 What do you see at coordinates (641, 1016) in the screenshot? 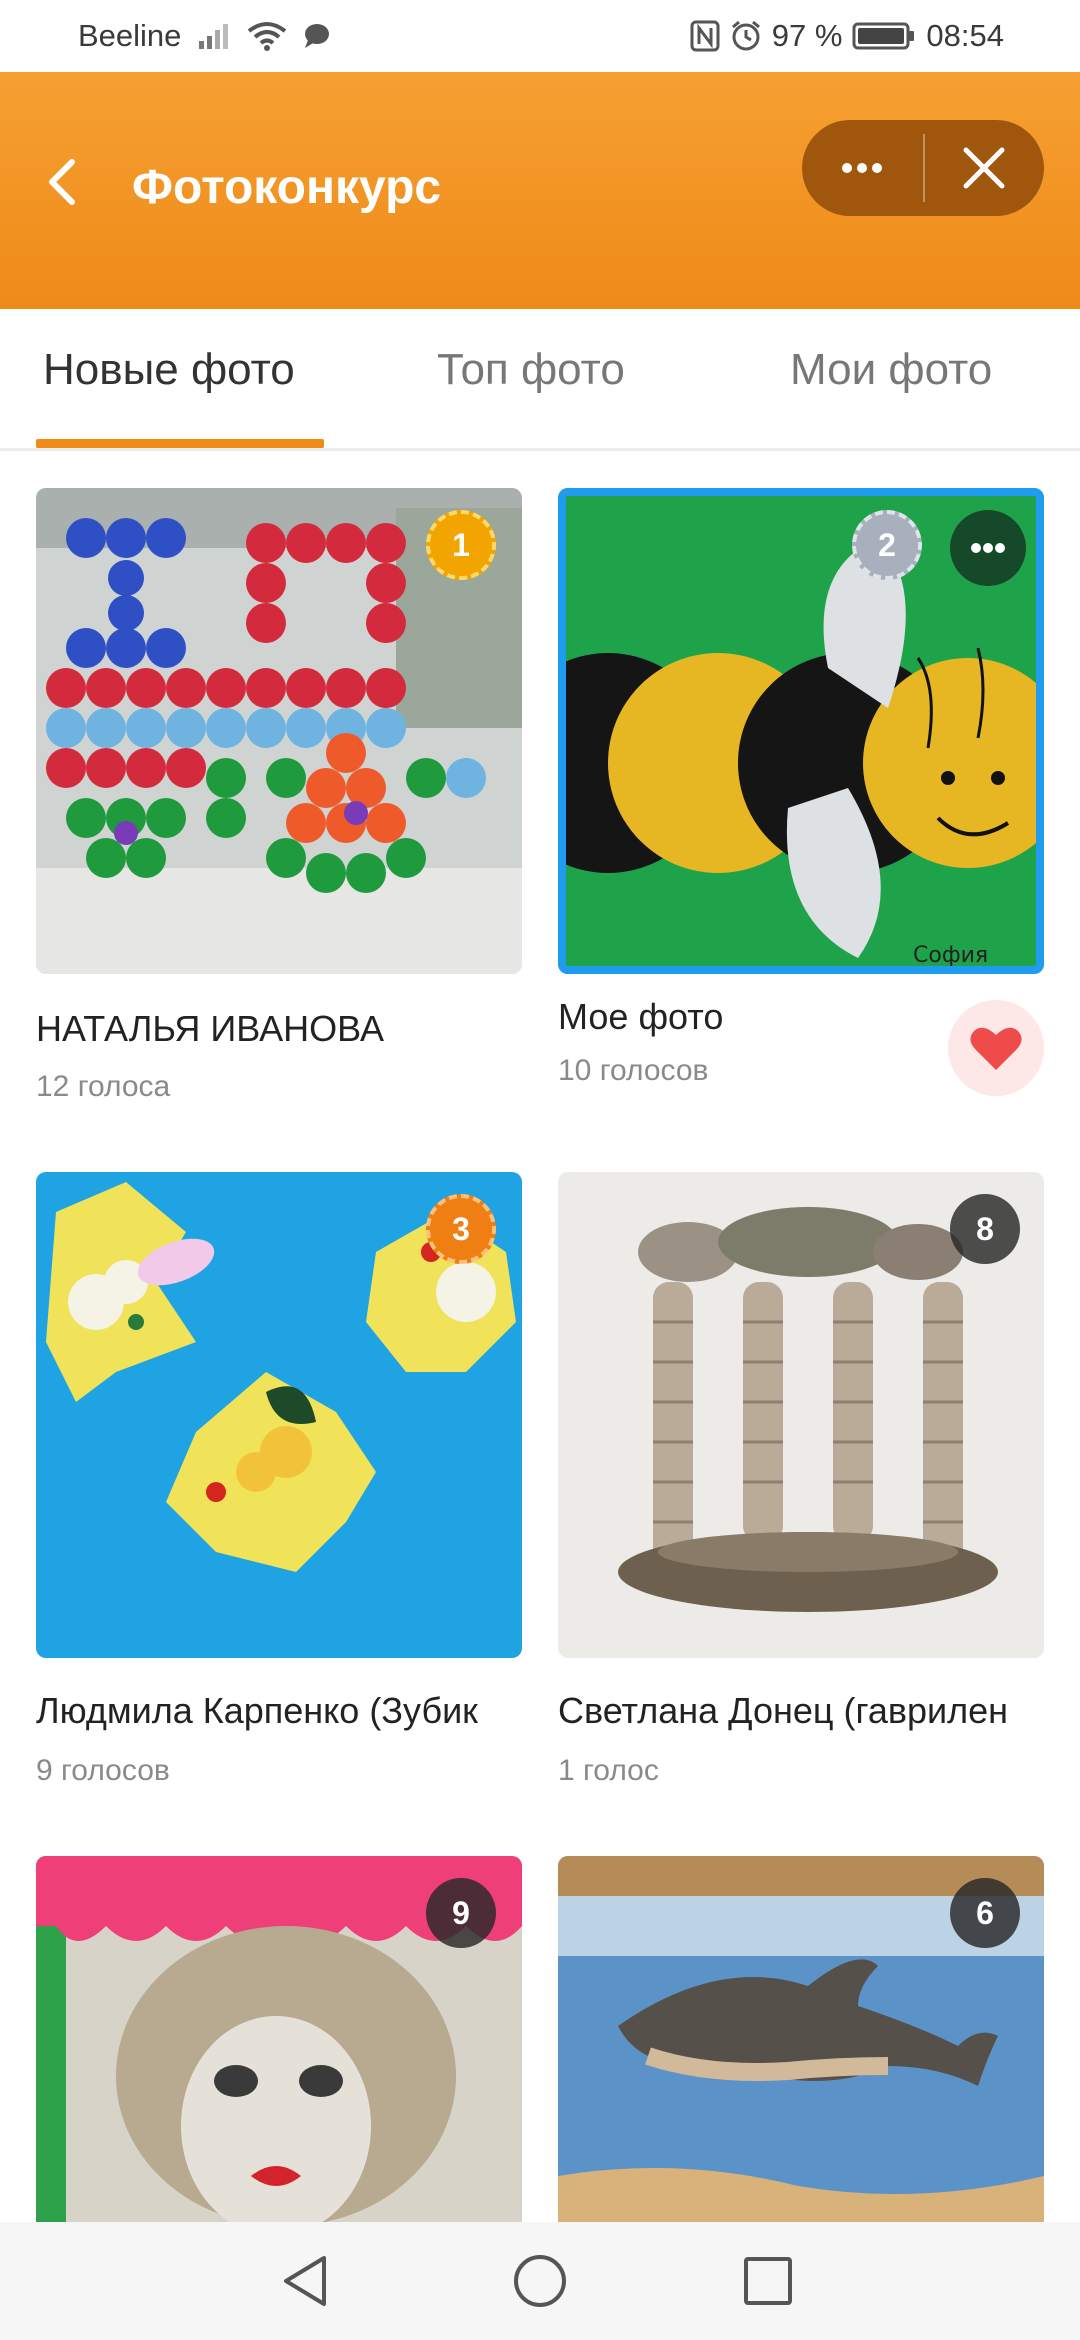
I see `author-name: Мое фото` at bounding box center [641, 1016].